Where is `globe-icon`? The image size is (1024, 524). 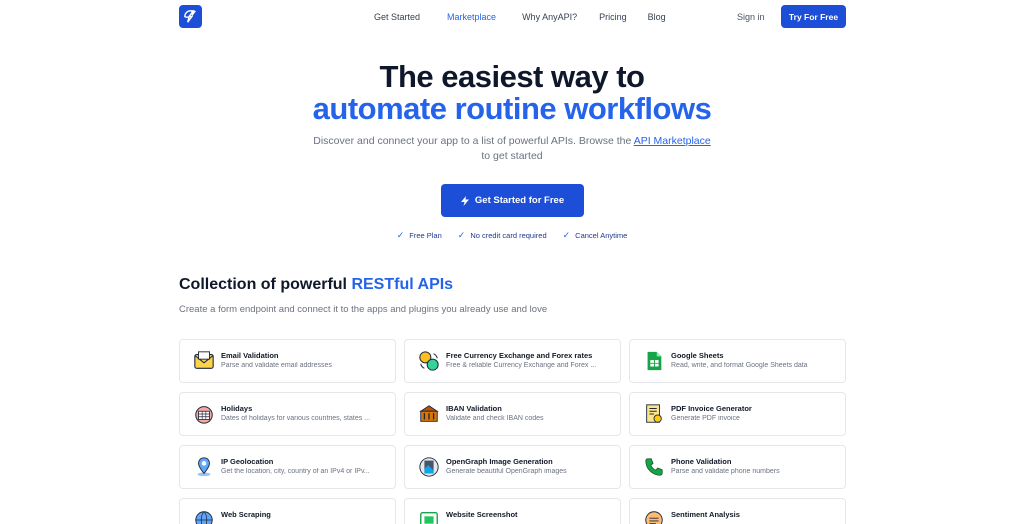
globe-icon is located at coordinates (204, 517).